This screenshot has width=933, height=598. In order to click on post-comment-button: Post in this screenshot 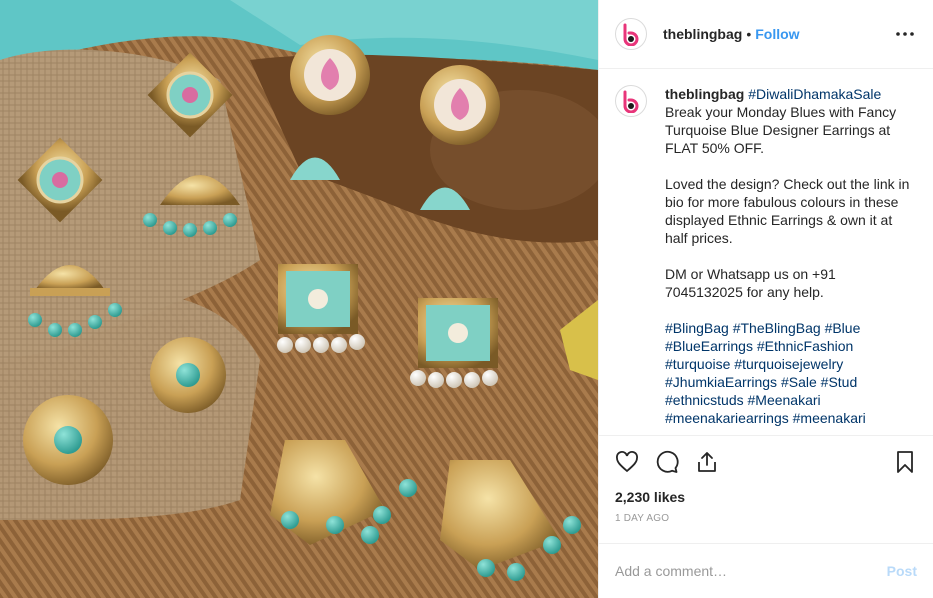, I will do `click(902, 571)`.